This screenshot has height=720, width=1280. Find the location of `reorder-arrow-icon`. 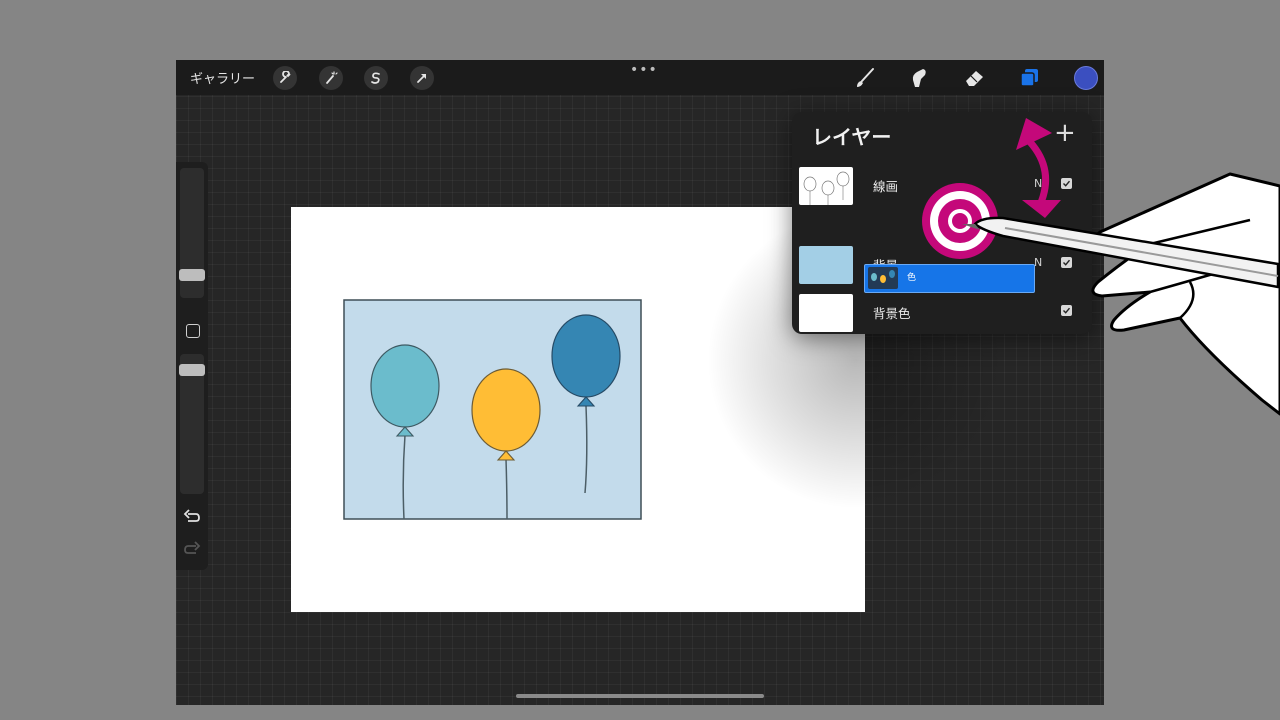

reorder-arrow-icon is located at coordinates (1038, 168).